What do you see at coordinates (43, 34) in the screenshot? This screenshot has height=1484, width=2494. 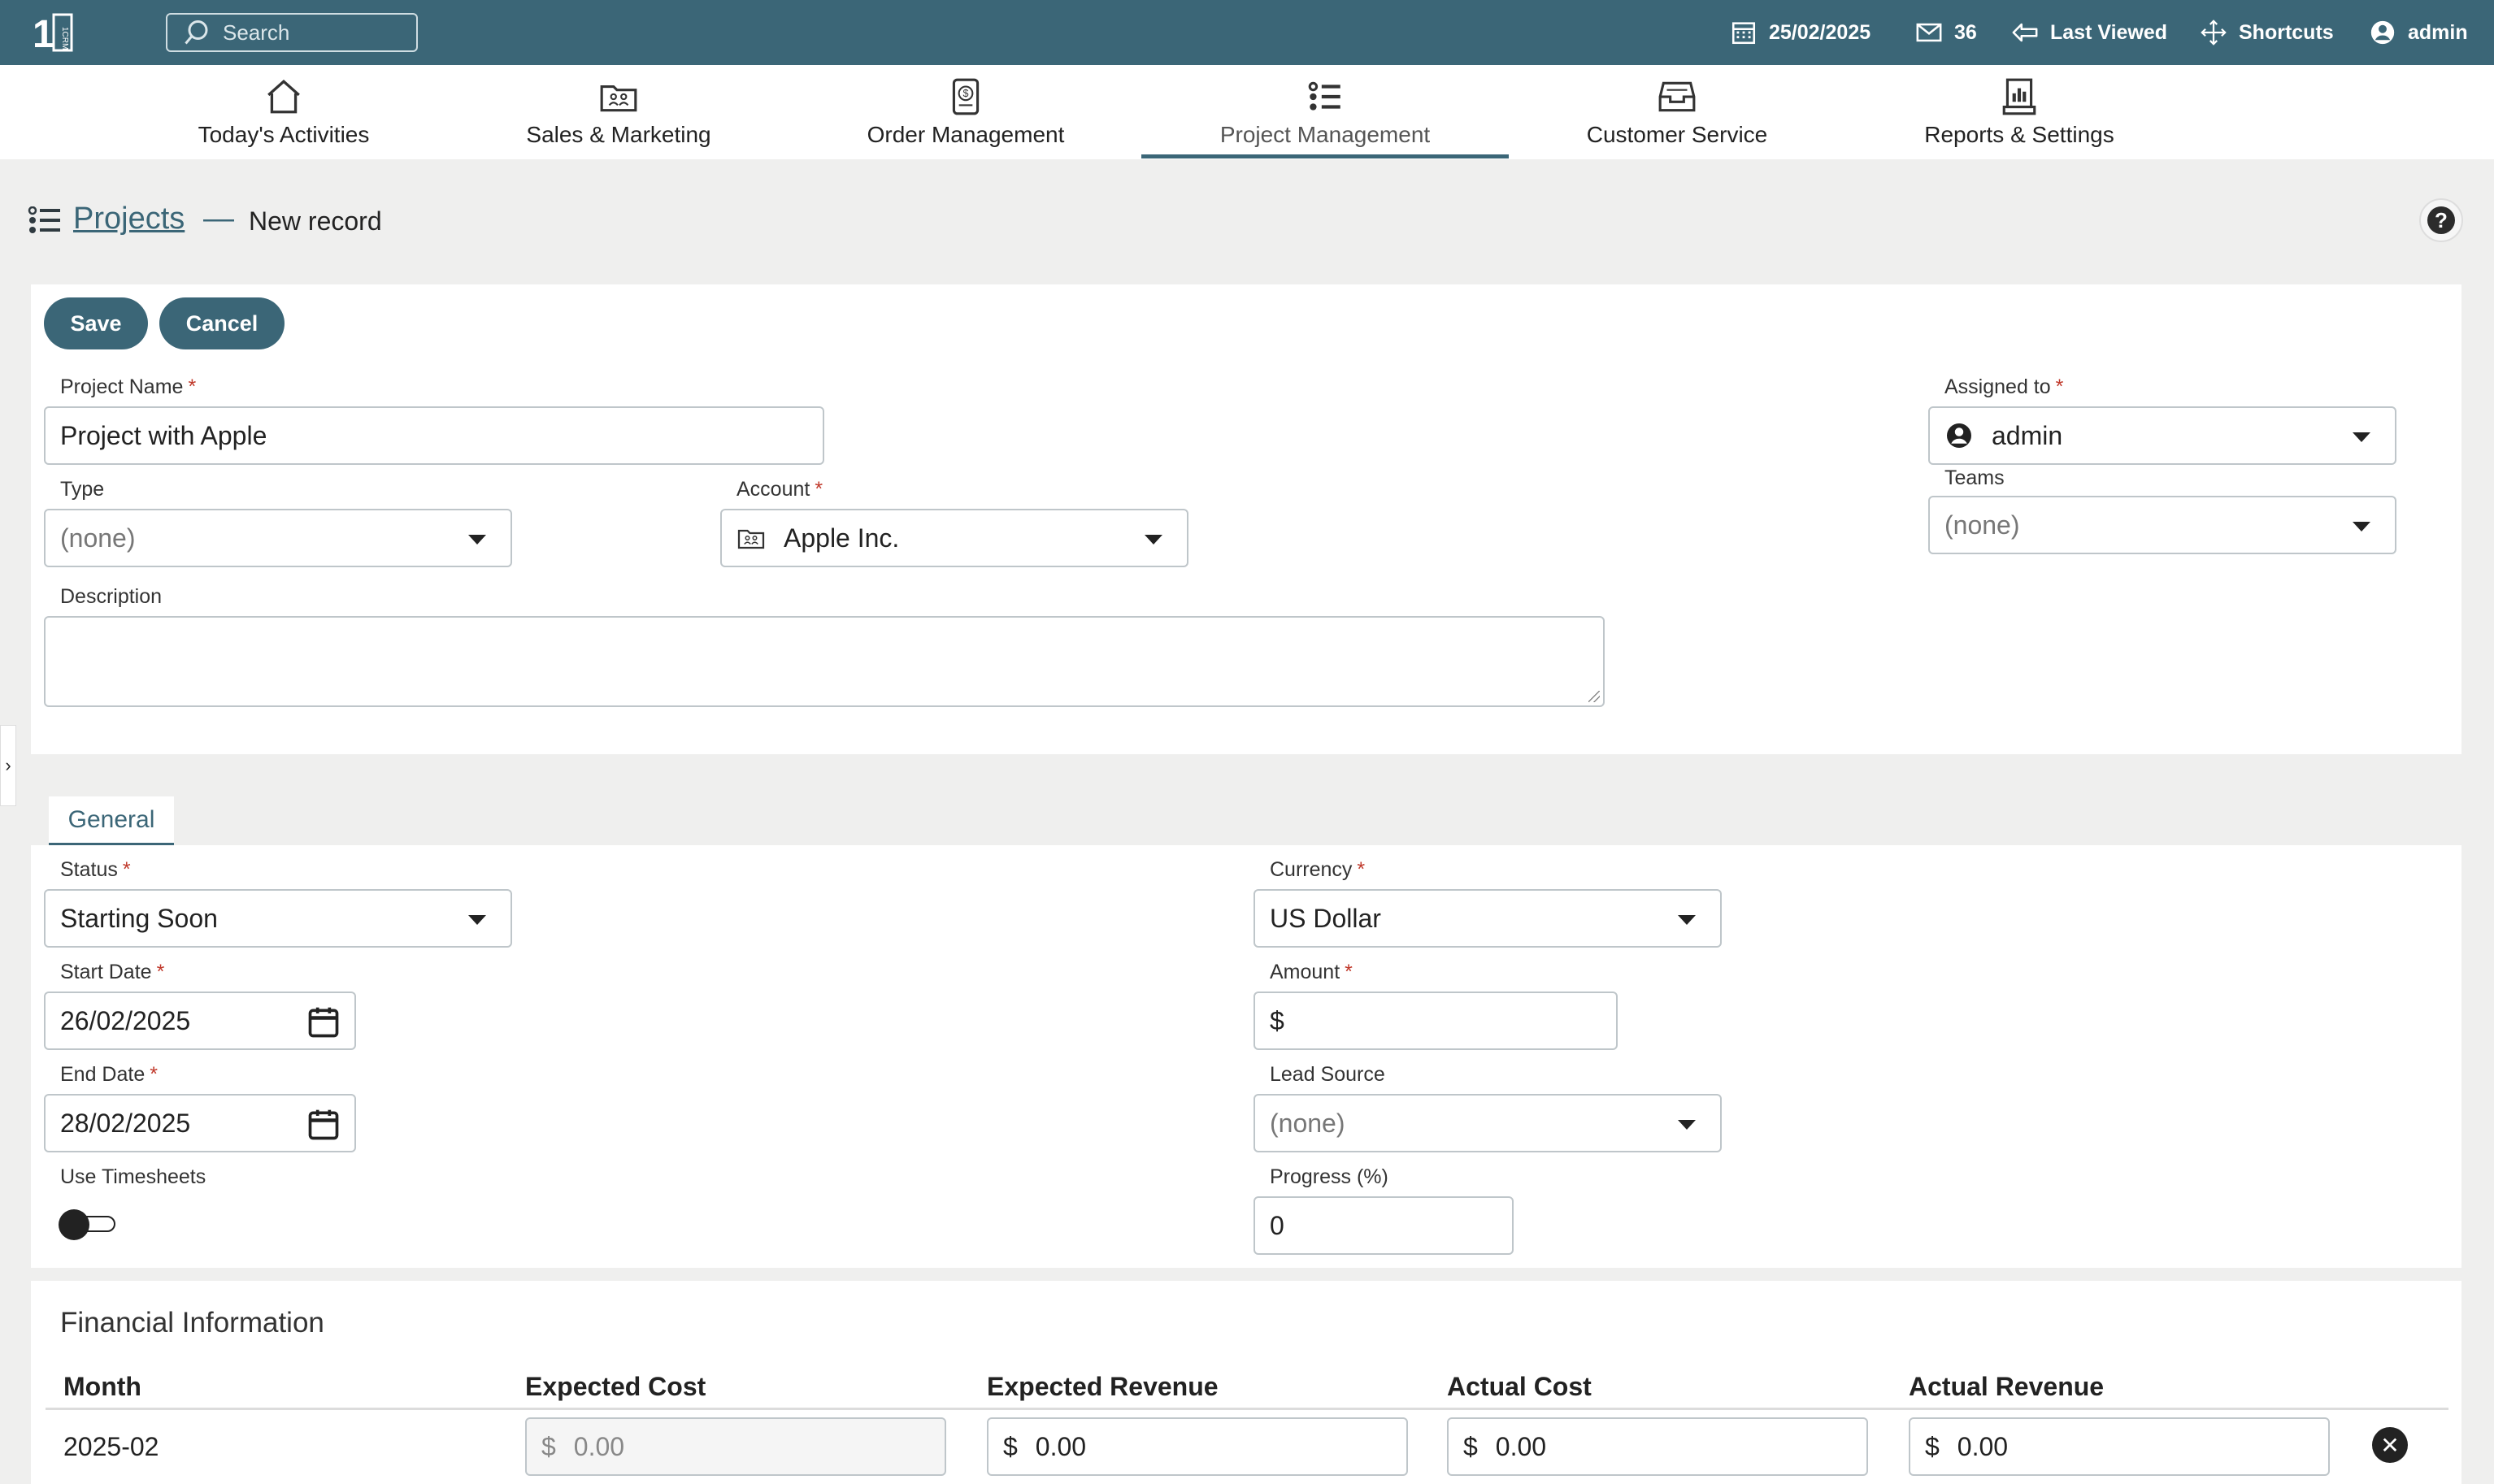 I see `svg-text: 1` at bounding box center [43, 34].